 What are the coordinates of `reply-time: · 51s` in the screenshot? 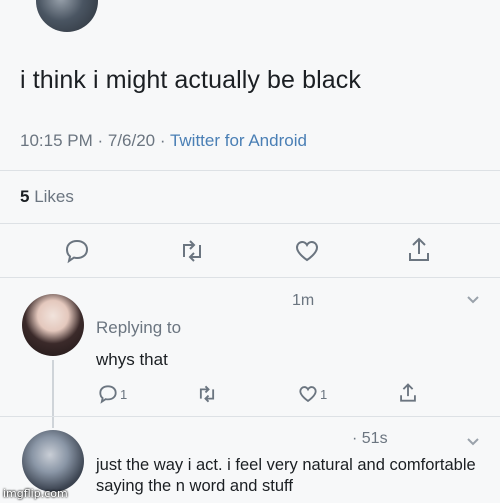 It's located at (370, 438).